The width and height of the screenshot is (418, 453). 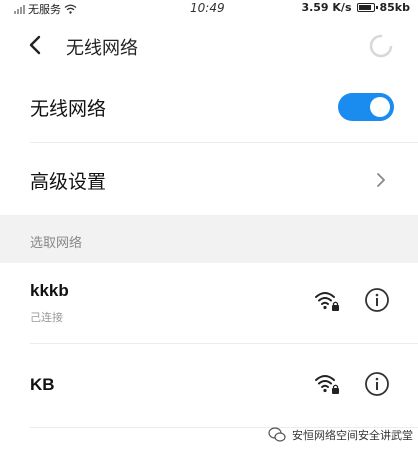 What do you see at coordinates (68, 109) in the screenshot?
I see `wlan-label: 无线网络` at bounding box center [68, 109].